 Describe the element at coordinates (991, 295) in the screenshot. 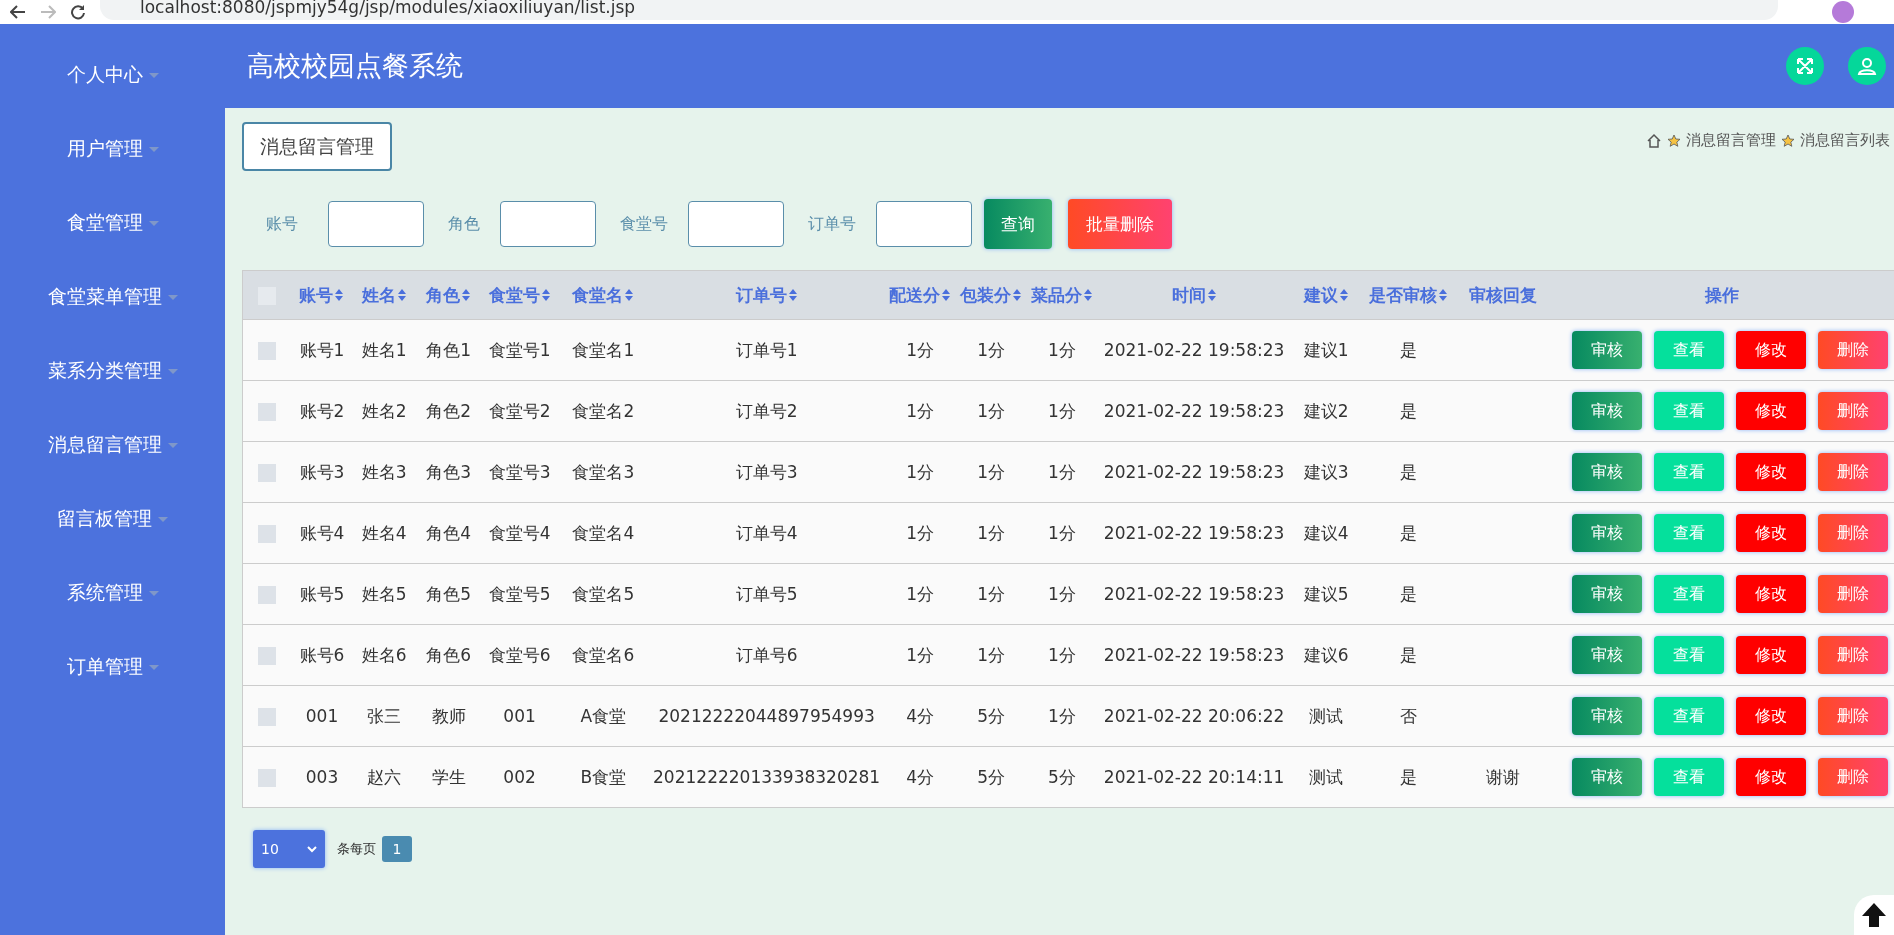

I see `column-header: 包装分` at that location.